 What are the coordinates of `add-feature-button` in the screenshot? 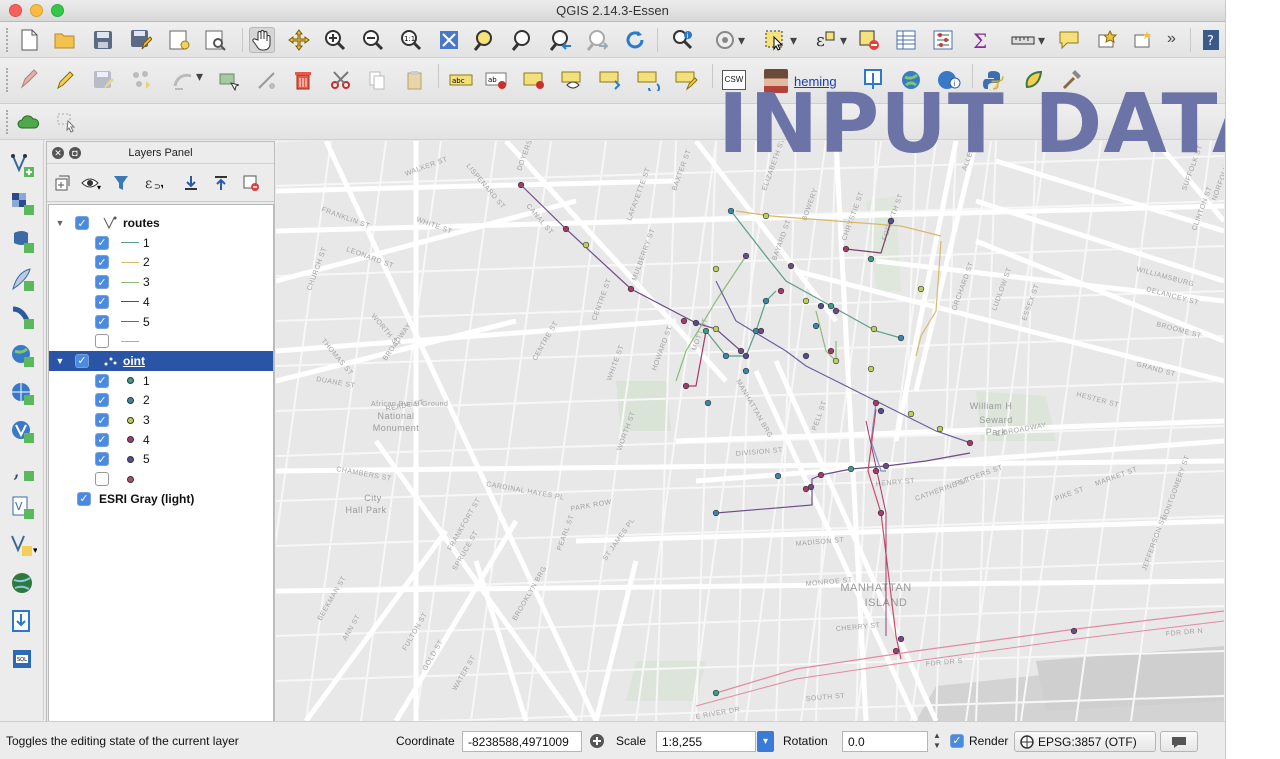 It's located at (141, 80).